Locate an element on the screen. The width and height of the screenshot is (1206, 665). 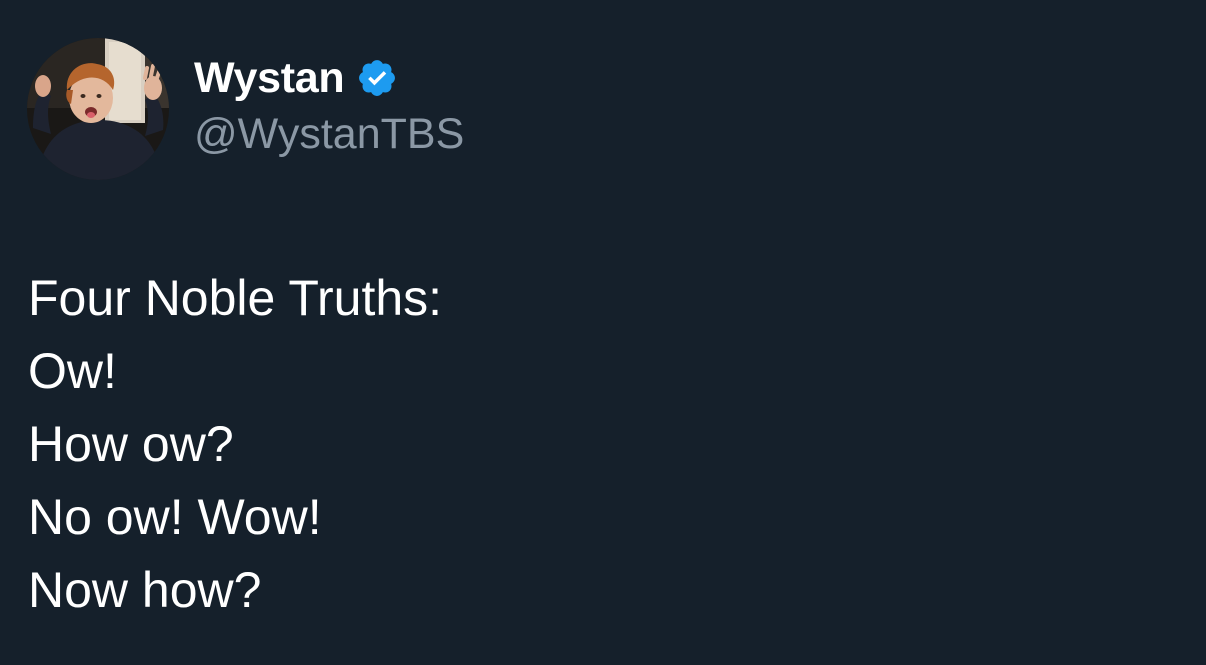
author-display-name: Wystan is located at coordinates (269, 78).